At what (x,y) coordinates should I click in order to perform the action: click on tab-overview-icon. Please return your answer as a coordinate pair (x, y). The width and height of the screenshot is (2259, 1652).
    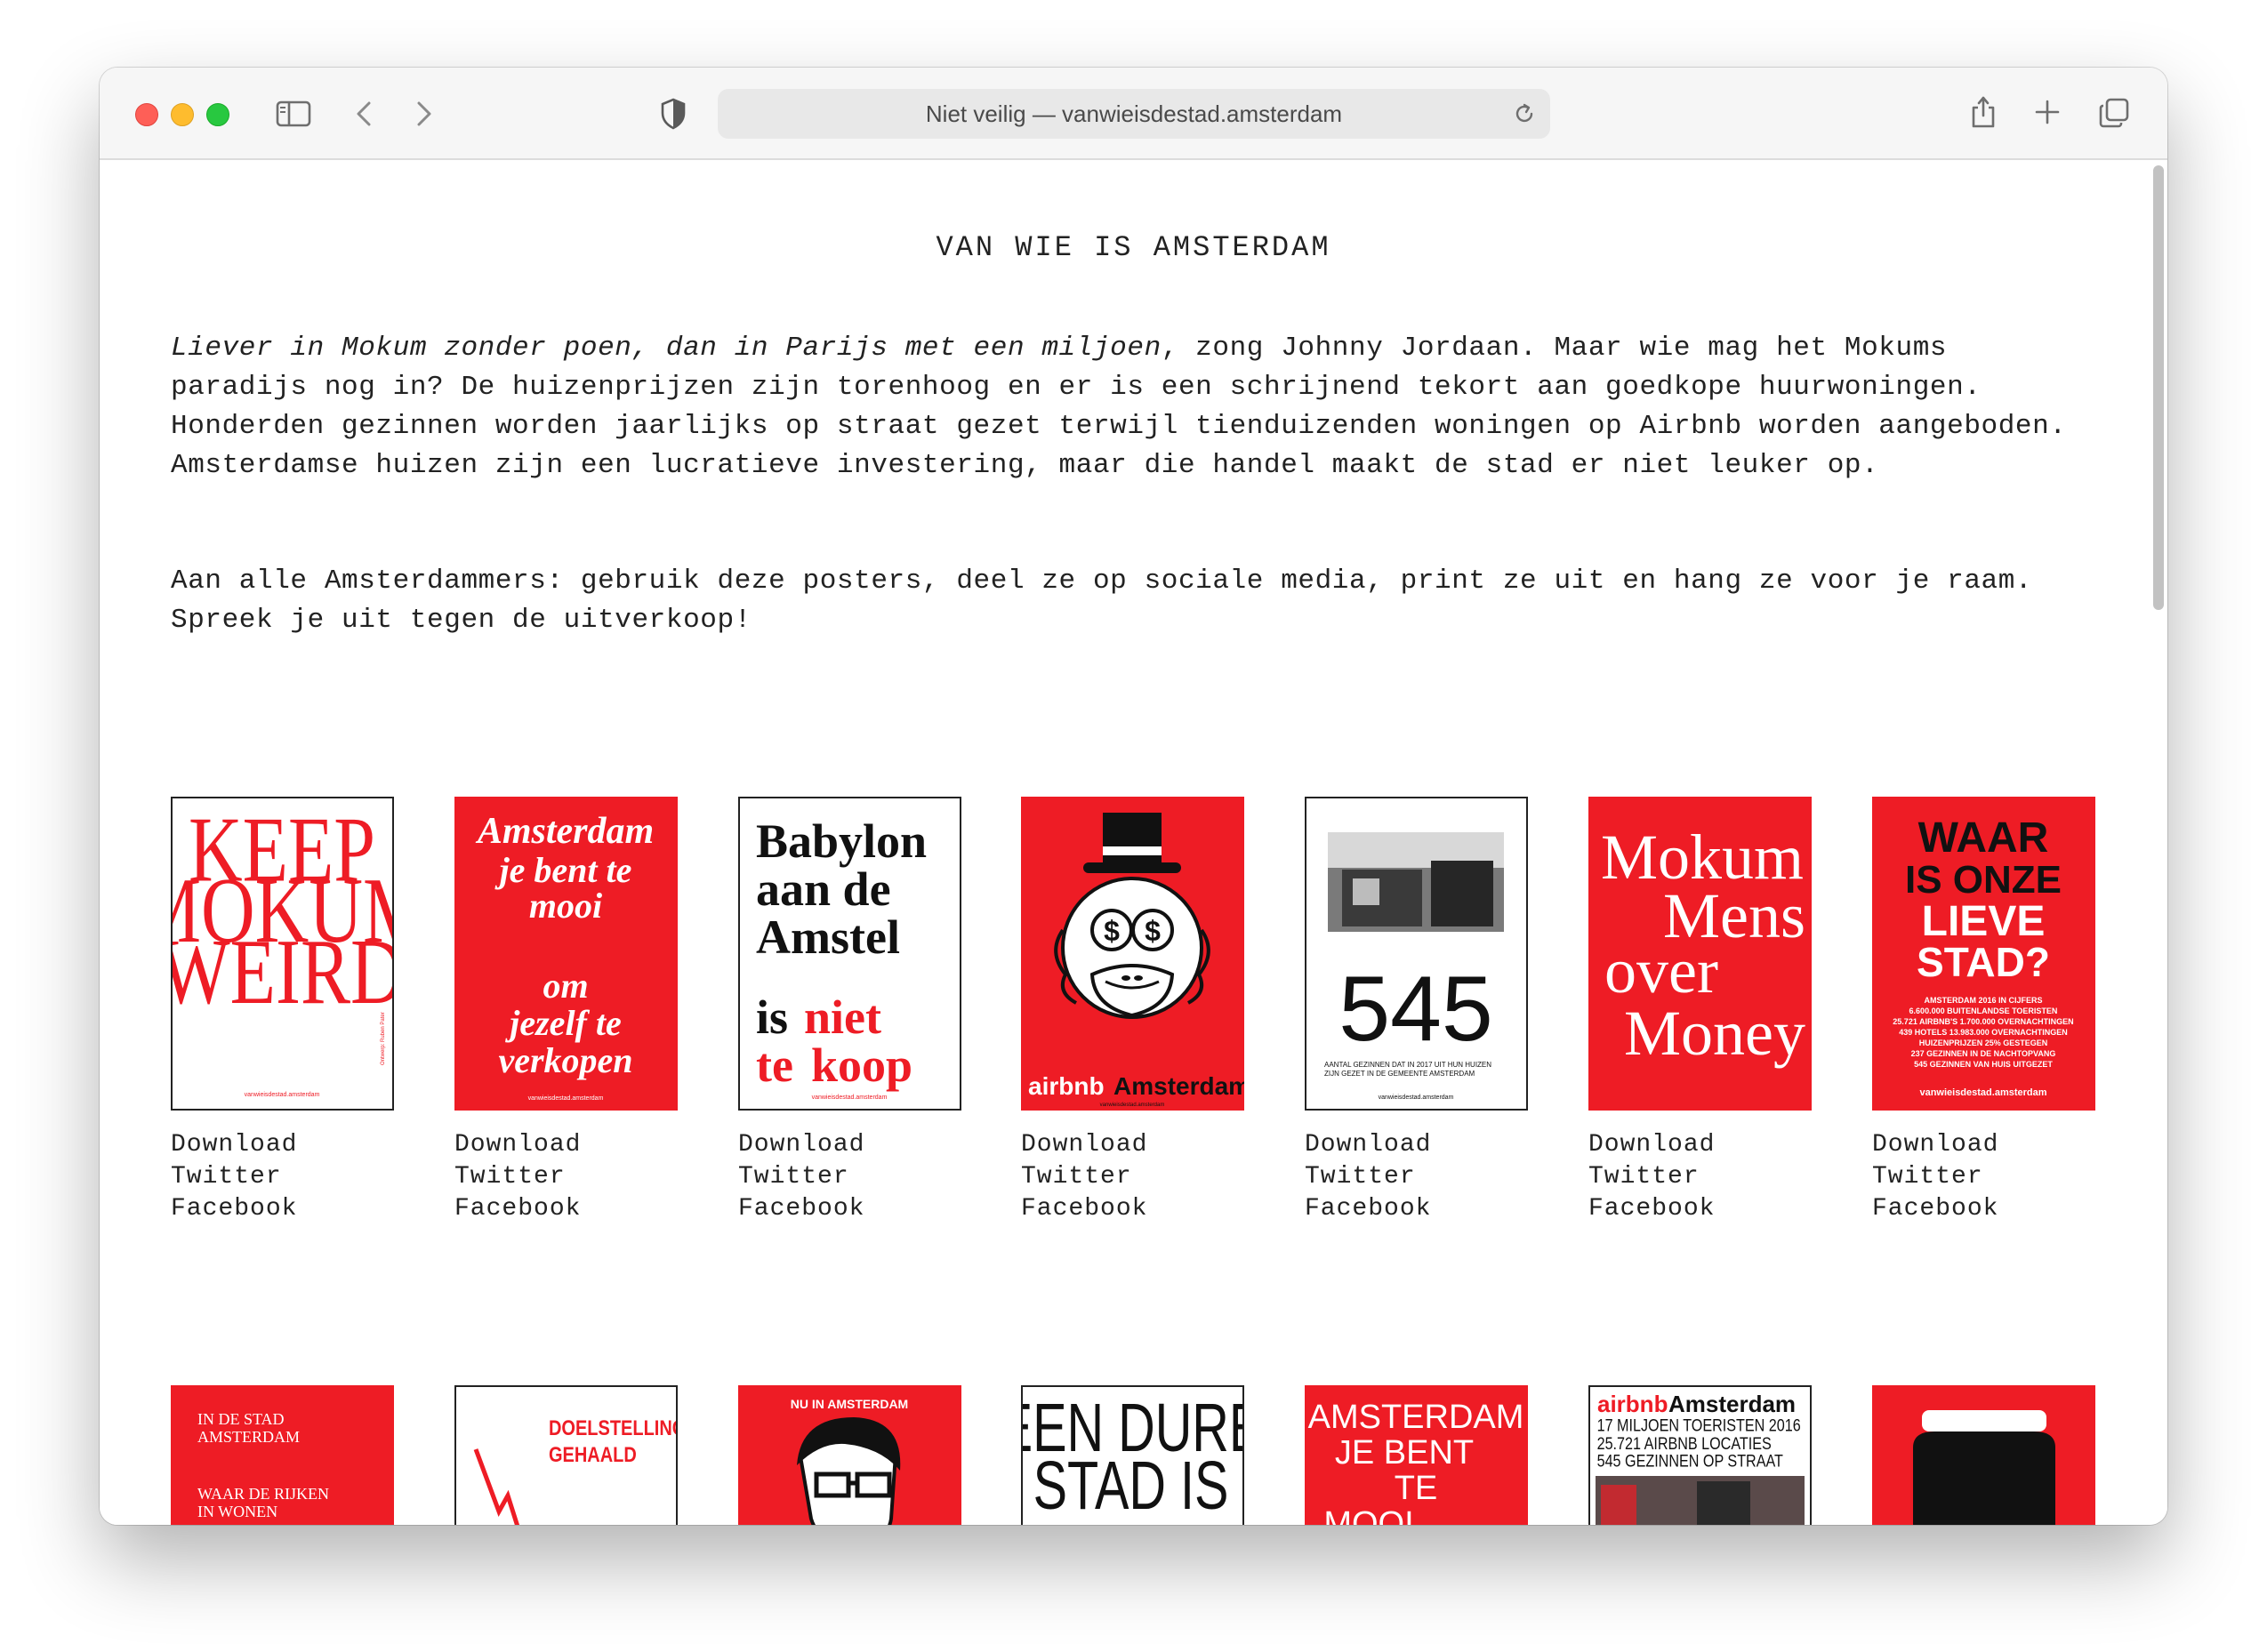
    Looking at the image, I should click on (2114, 113).